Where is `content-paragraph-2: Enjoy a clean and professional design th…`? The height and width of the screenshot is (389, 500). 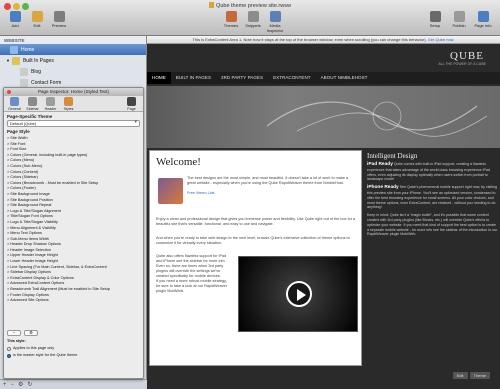 content-paragraph-2: Enjoy a clean and professional design th… is located at coordinates (256, 221).